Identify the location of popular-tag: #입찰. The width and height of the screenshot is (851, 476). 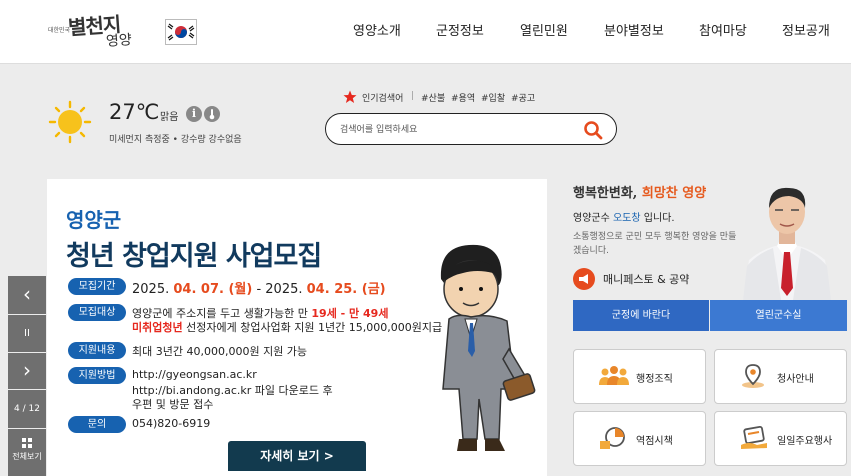
(493, 97).